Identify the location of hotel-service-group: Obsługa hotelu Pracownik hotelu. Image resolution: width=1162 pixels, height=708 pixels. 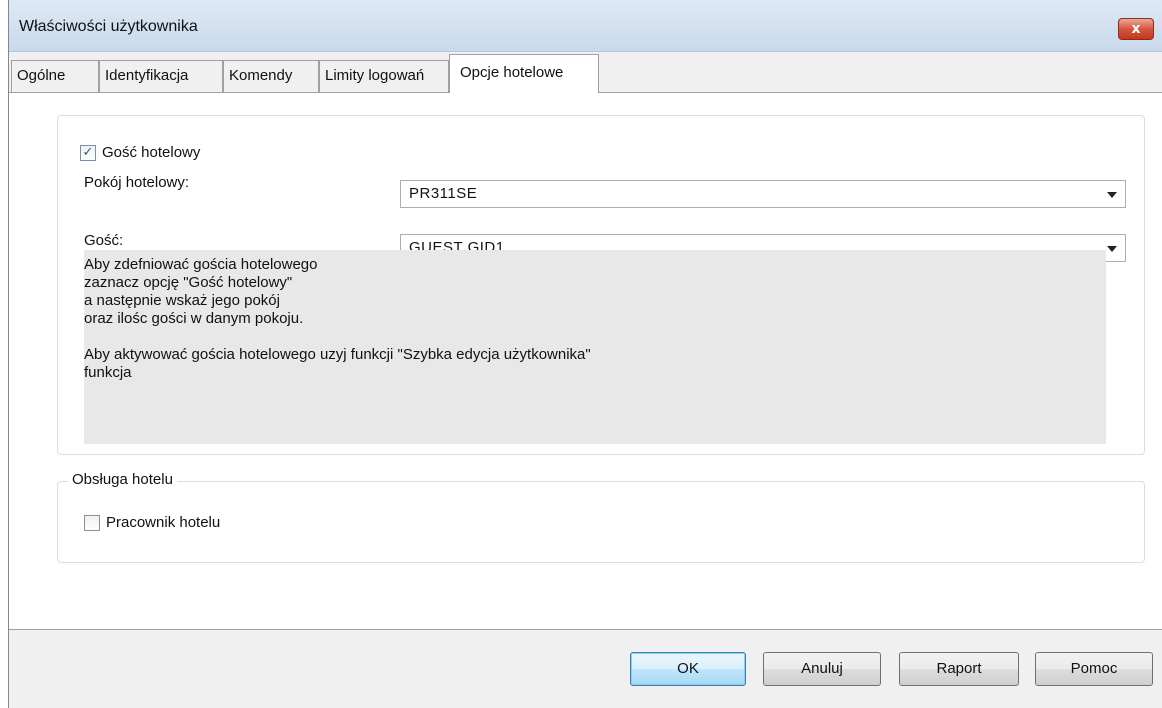
(601, 517).